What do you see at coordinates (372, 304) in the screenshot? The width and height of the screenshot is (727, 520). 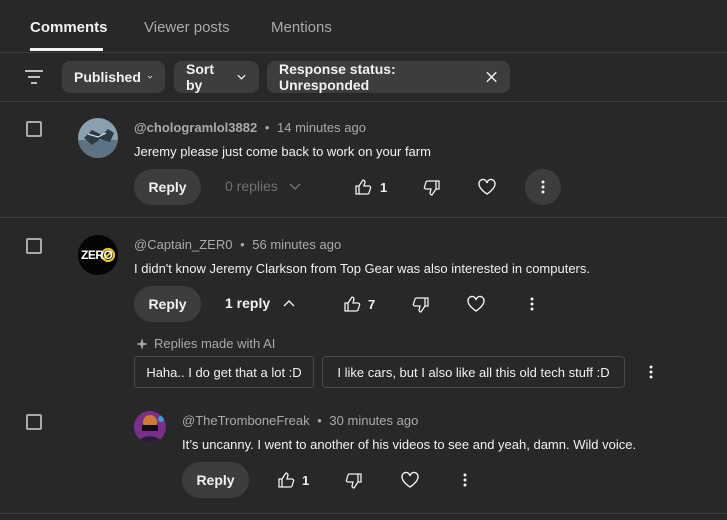 I see `like-count: 7` at bounding box center [372, 304].